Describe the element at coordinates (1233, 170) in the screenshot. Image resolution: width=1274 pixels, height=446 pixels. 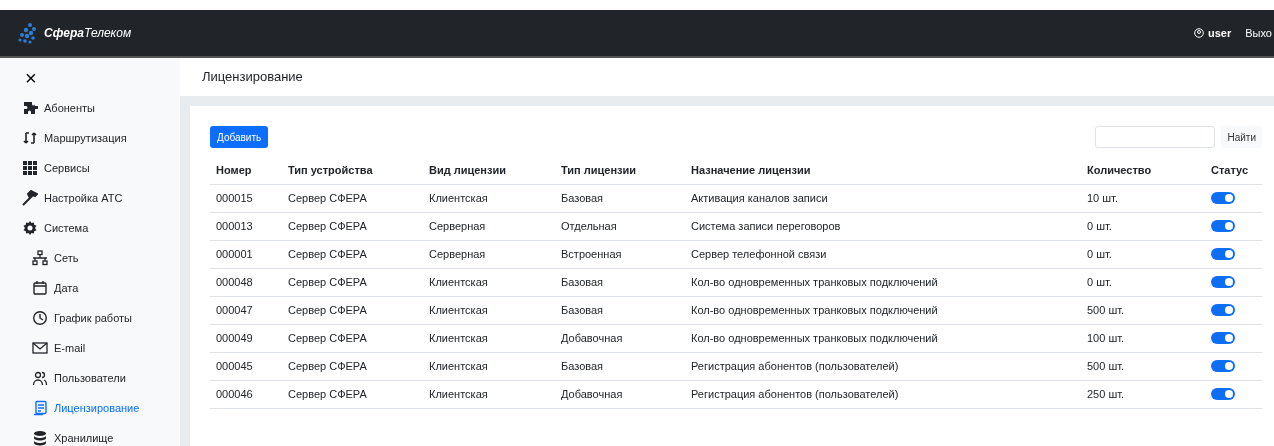
I see `column-header: Статус` at that location.